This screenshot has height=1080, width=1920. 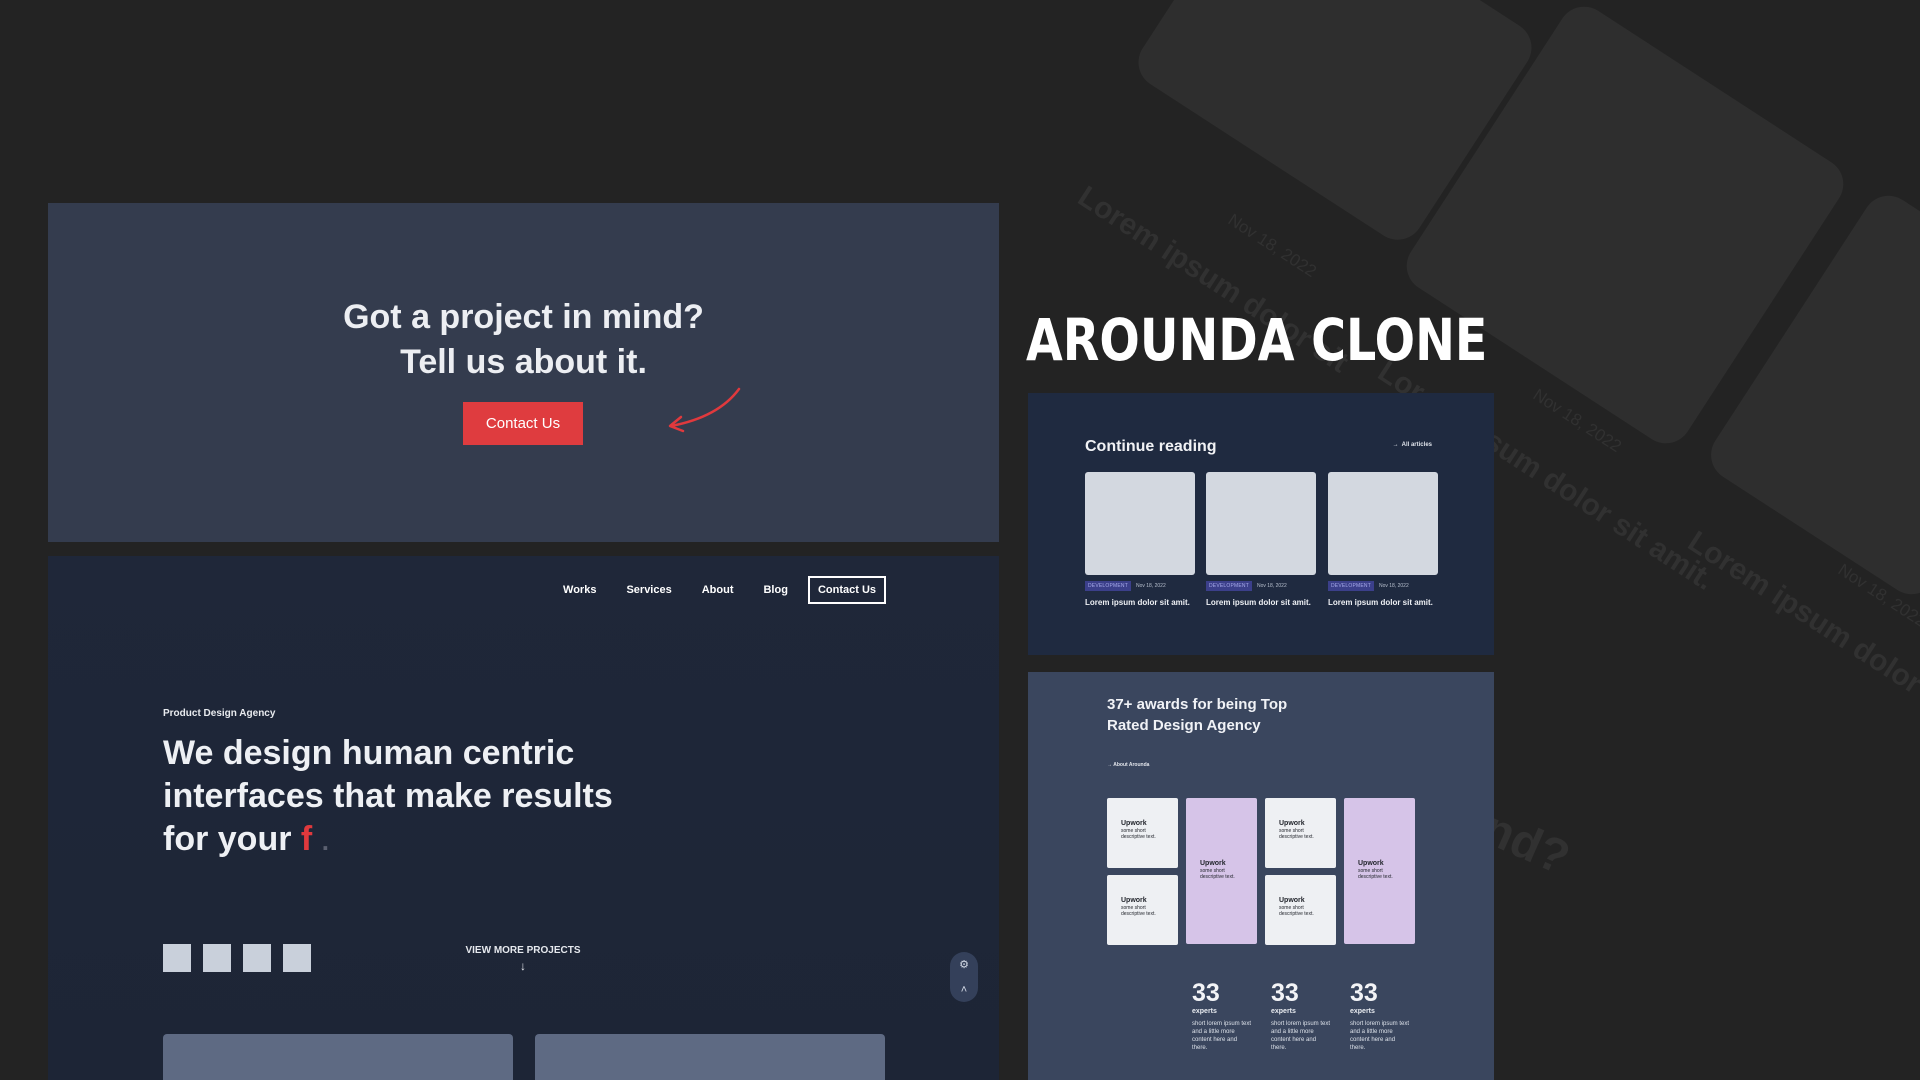 I want to click on section-title: Continue reading, so click(x=1151, y=446).